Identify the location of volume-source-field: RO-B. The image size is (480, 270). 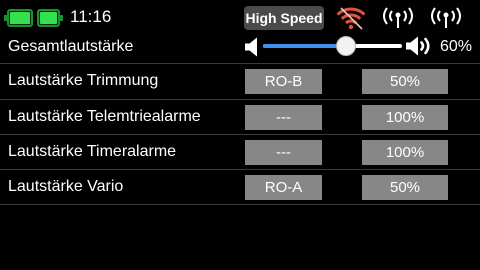
(283, 81).